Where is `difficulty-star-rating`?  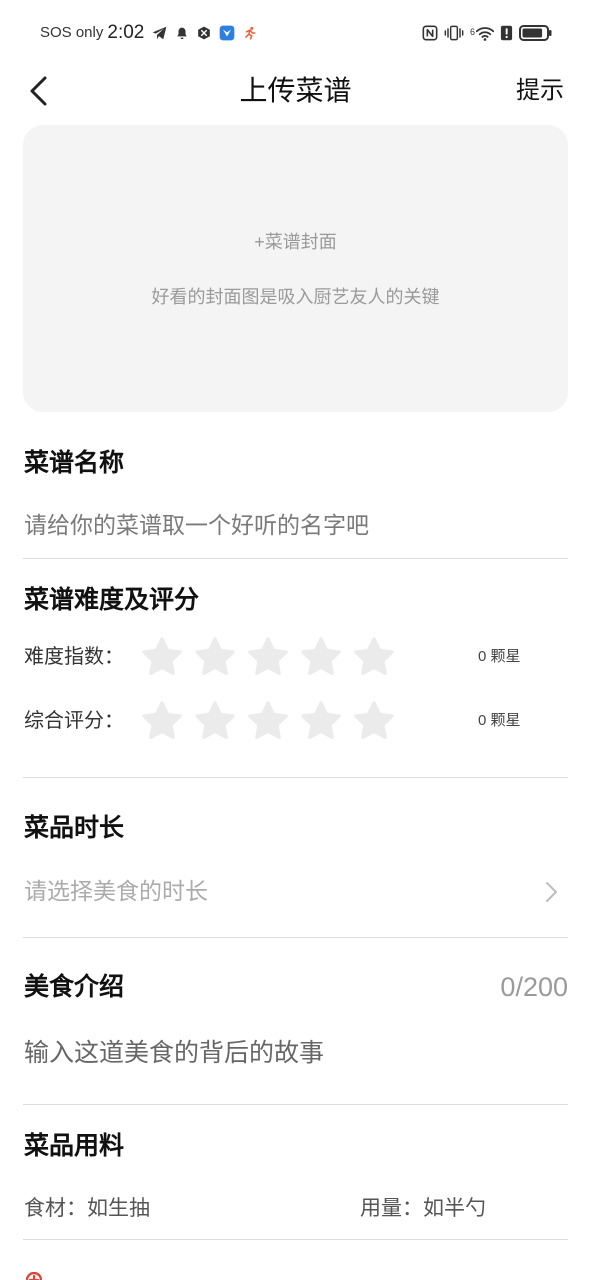
difficulty-star-rating is located at coordinates (272, 657).